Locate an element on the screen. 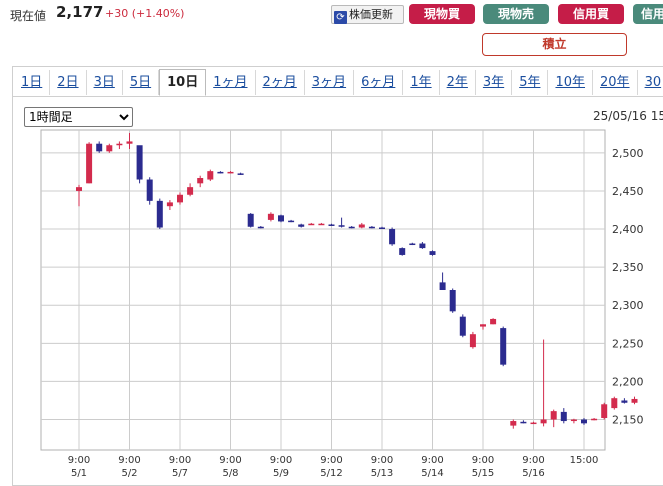  x-tick-date: 5/7 is located at coordinates (180, 473).